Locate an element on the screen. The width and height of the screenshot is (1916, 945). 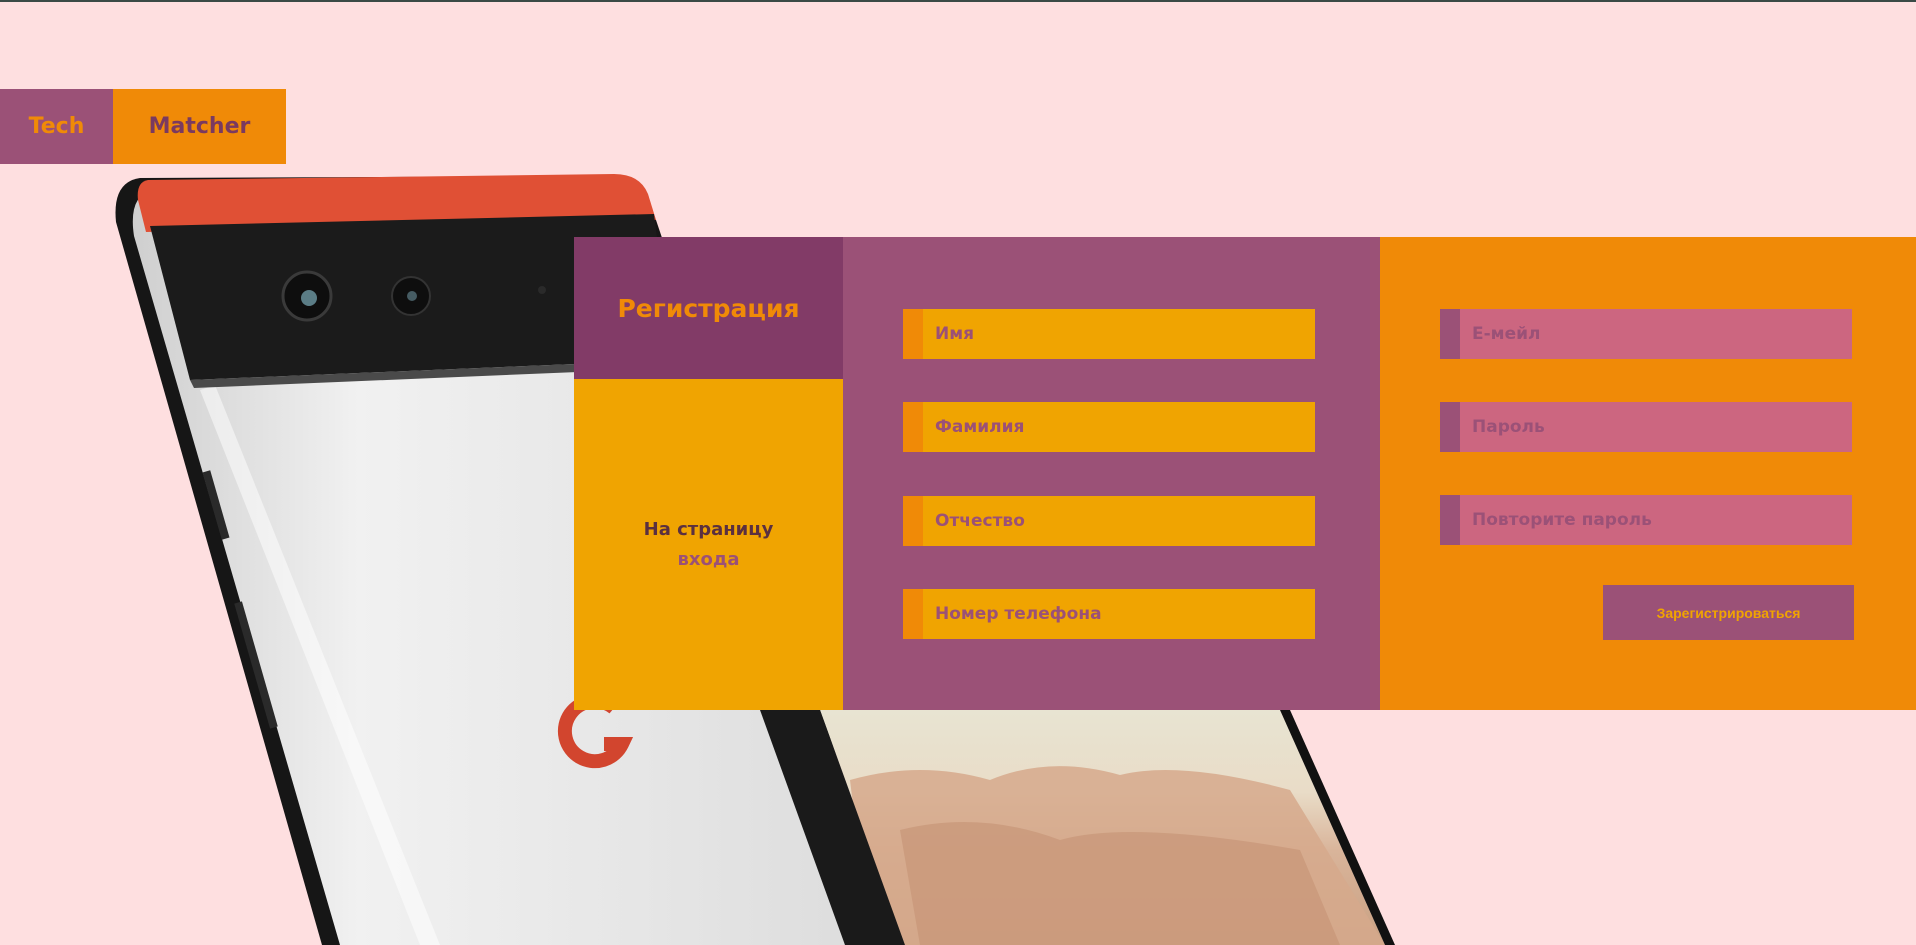
page-title: Регистрация is located at coordinates (708, 308).